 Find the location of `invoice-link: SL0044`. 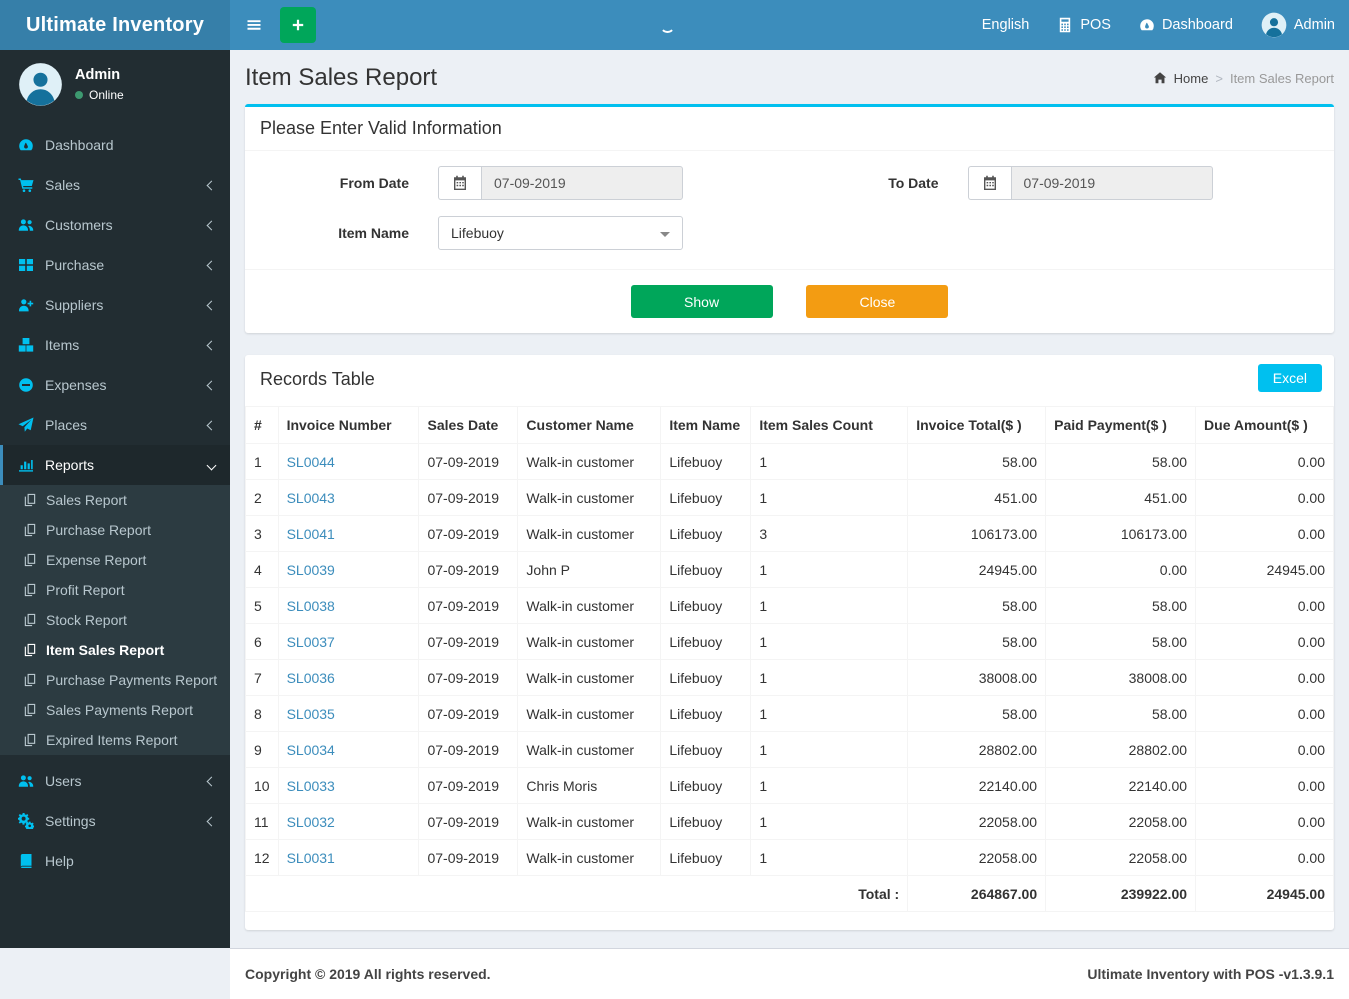

invoice-link: SL0044 is located at coordinates (311, 462).